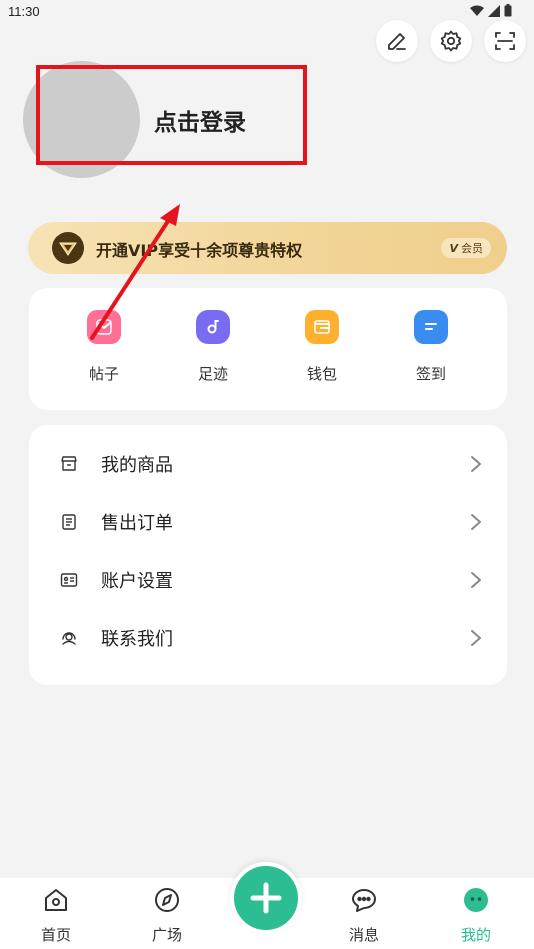 The height and width of the screenshot is (949, 534). What do you see at coordinates (268, 638) in the screenshot?
I see `menu-item-contact-us: 联系我们` at bounding box center [268, 638].